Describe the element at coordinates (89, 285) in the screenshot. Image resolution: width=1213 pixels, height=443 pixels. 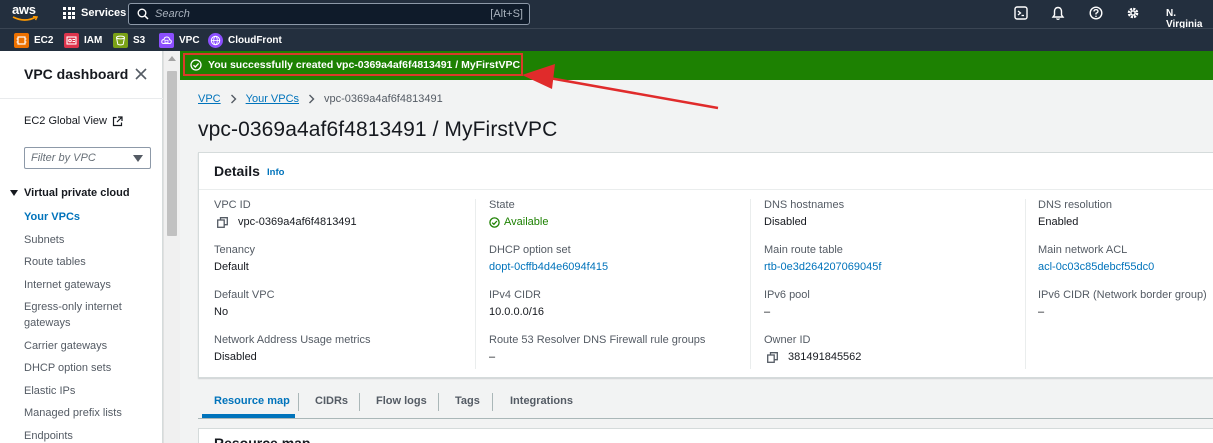
I see `sidebar-item-internet-gateways: Internet gateways` at that location.